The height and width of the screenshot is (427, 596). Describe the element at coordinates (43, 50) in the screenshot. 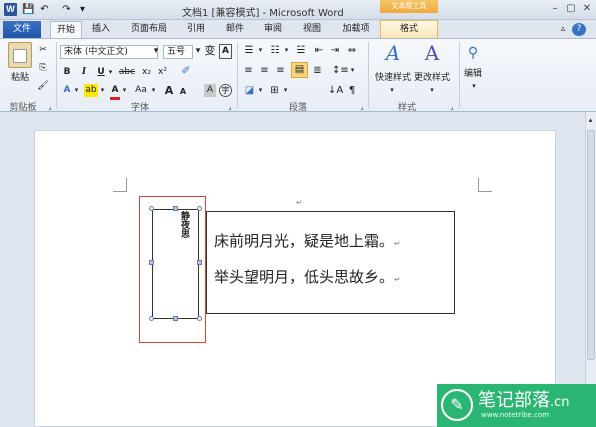

I see `cut-icon: ✂` at that location.